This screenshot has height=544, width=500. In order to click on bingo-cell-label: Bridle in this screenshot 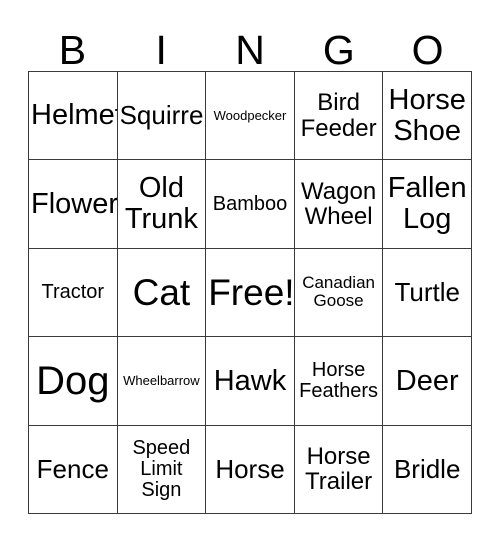, I will do `click(427, 468)`.